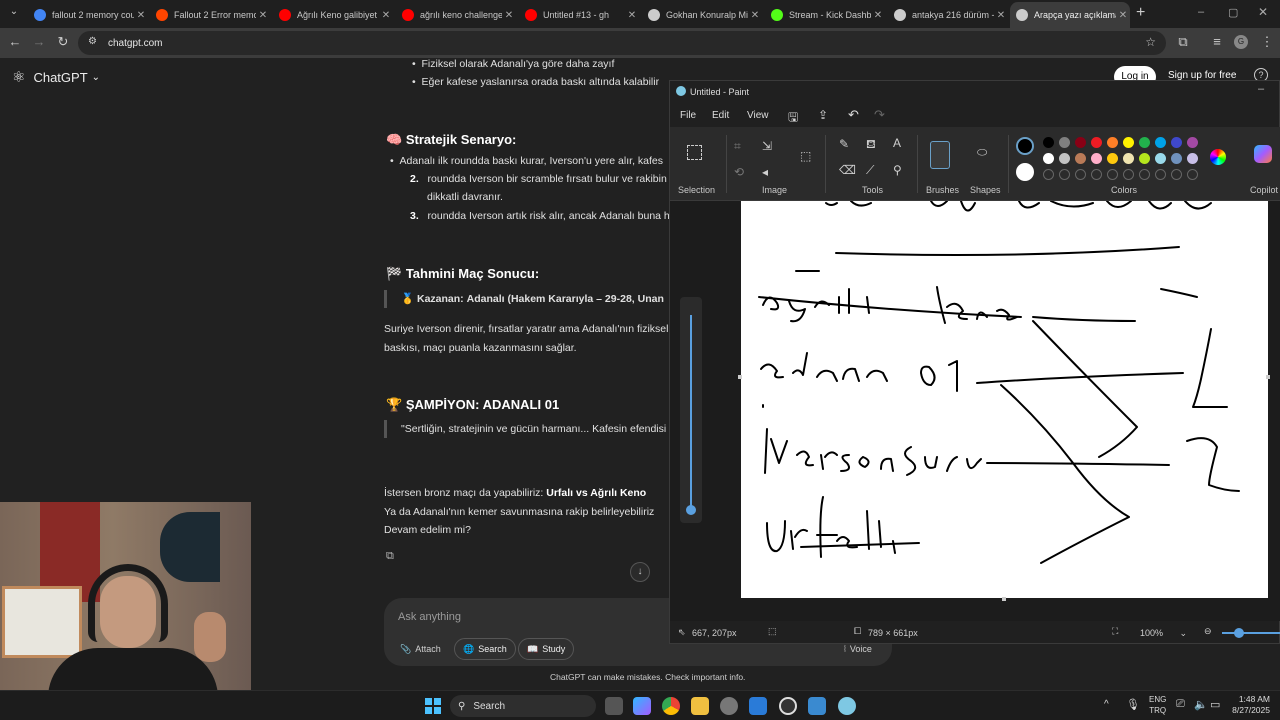 This screenshot has width=1280, height=720. Describe the element at coordinates (456, 15) in the screenshot. I see `browser-tab: ağrılı keno challenge ✕` at that location.